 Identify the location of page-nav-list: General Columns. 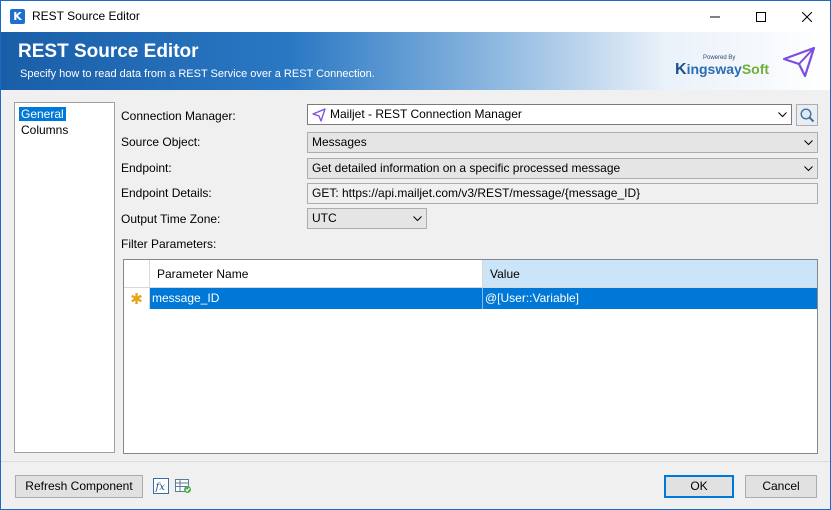
(64, 277).